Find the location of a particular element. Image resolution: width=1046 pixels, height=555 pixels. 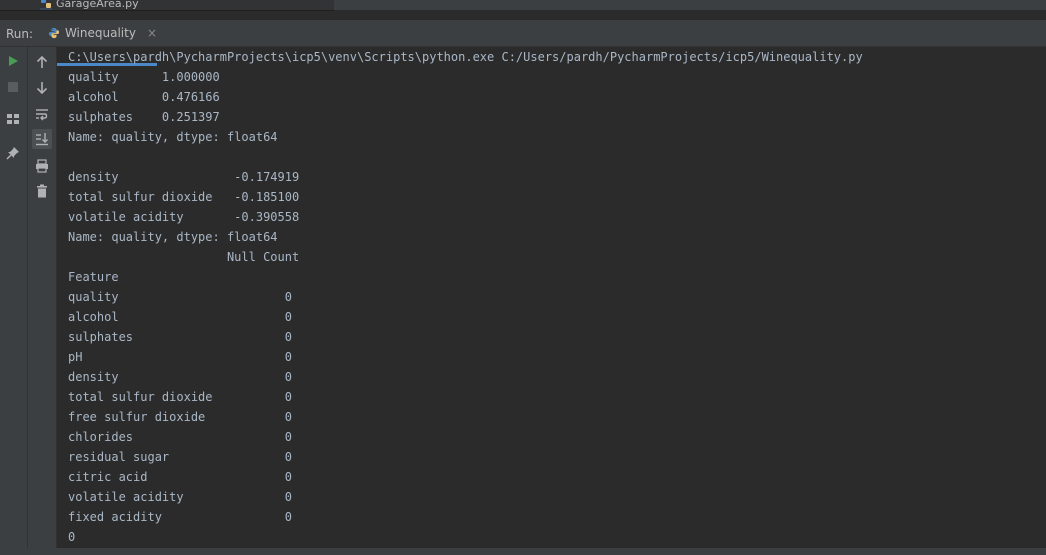

stop-icon is located at coordinates (13, 87).